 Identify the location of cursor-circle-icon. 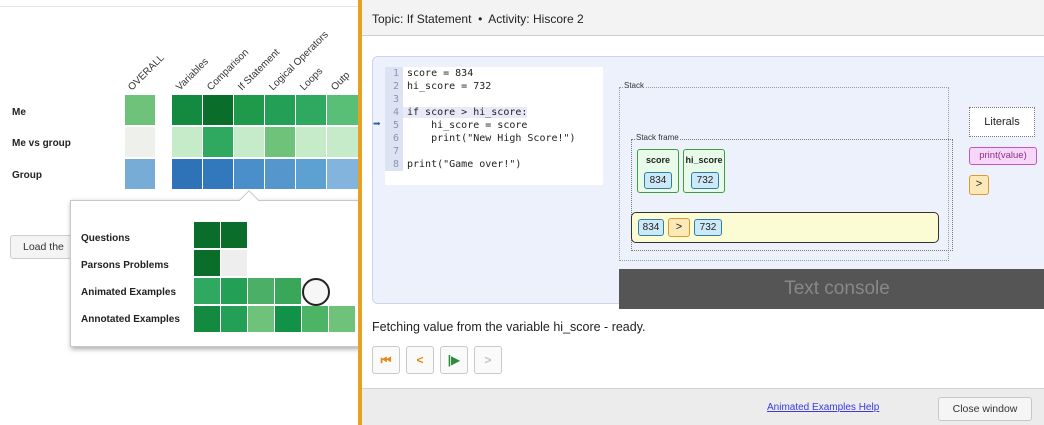
(316, 292).